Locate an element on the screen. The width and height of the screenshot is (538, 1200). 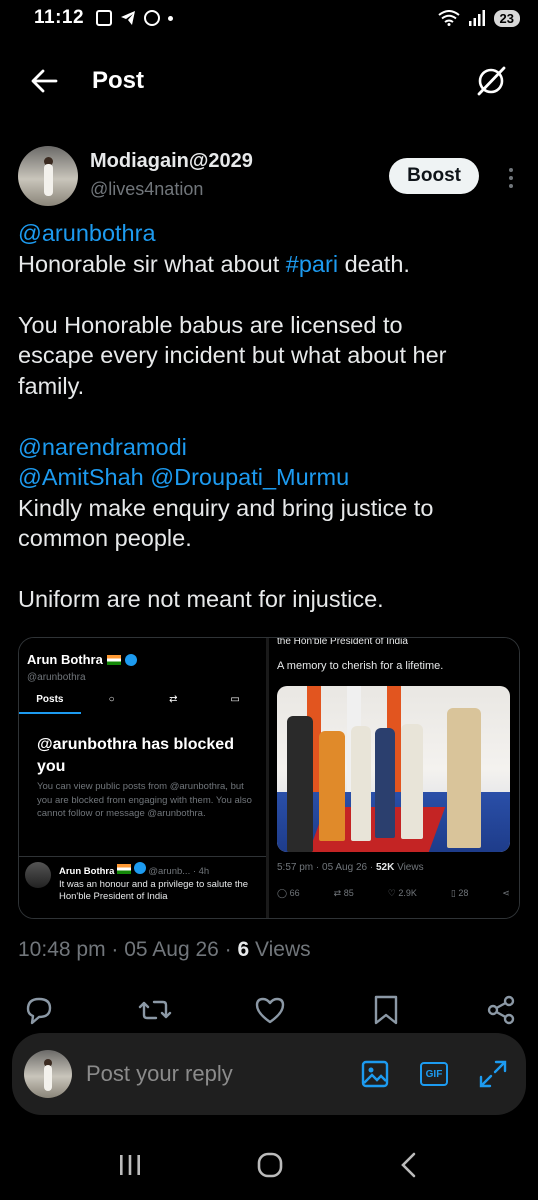
post-action-bar is located at coordinates (270, 1010).